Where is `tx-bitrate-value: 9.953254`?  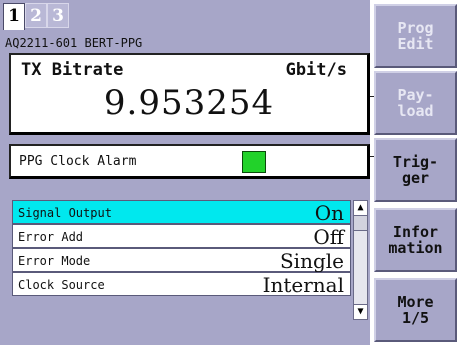
tx-bitrate-value: 9.953254 is located at coordinates (189, 103).